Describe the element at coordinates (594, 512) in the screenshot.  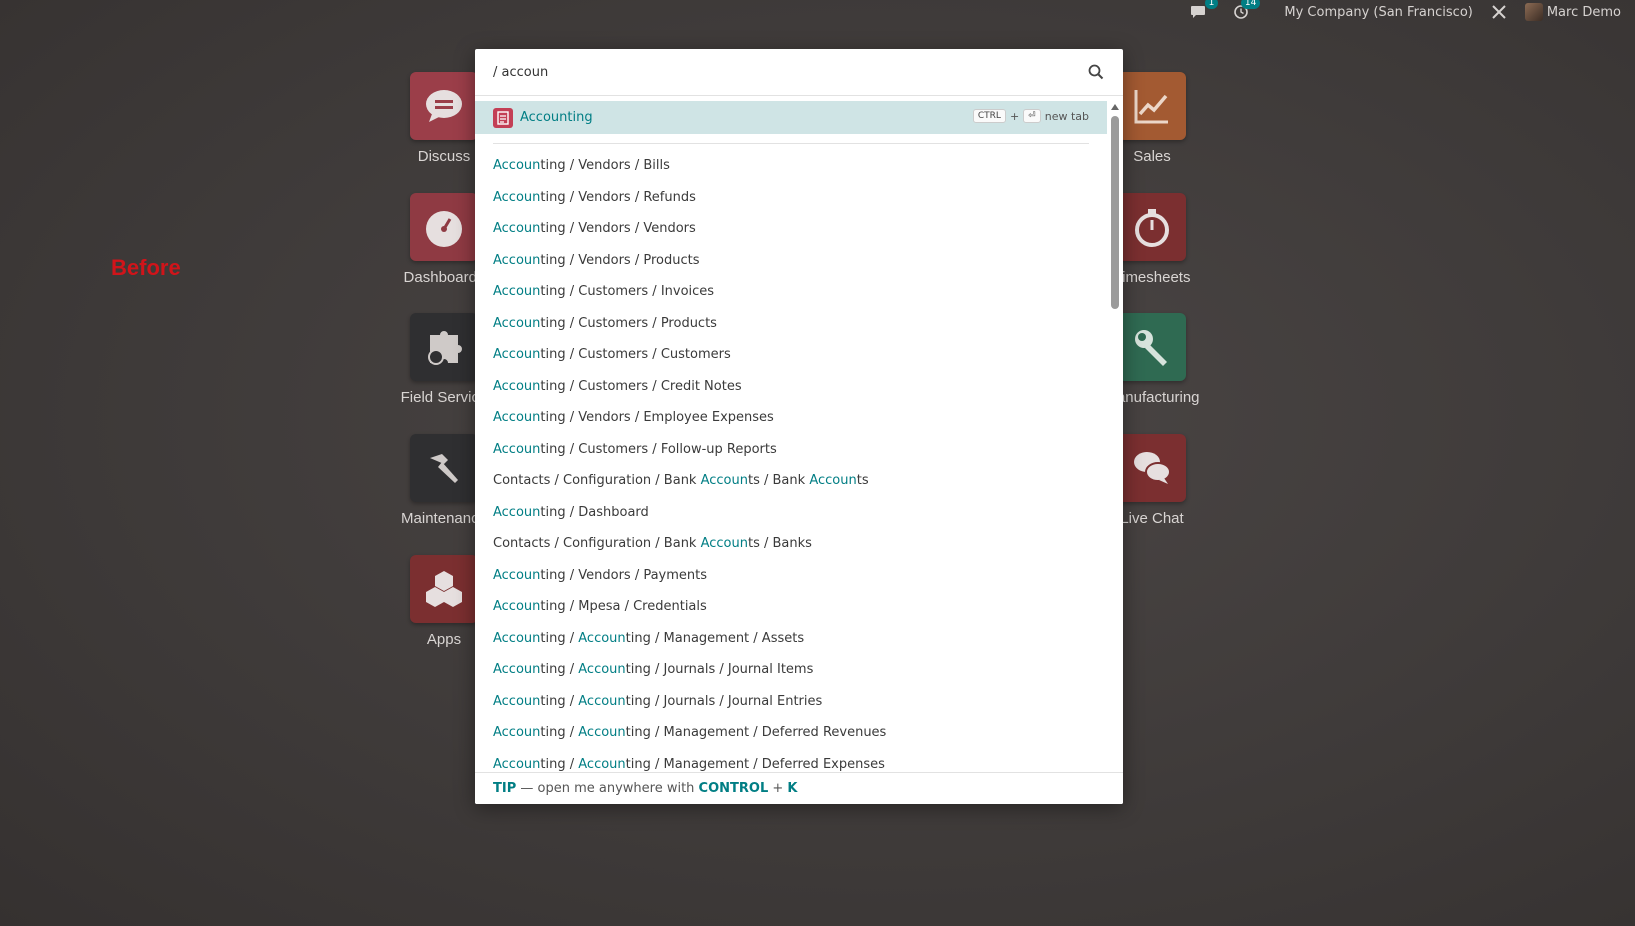
I see `result-text: ting / Dashboard` at that location.